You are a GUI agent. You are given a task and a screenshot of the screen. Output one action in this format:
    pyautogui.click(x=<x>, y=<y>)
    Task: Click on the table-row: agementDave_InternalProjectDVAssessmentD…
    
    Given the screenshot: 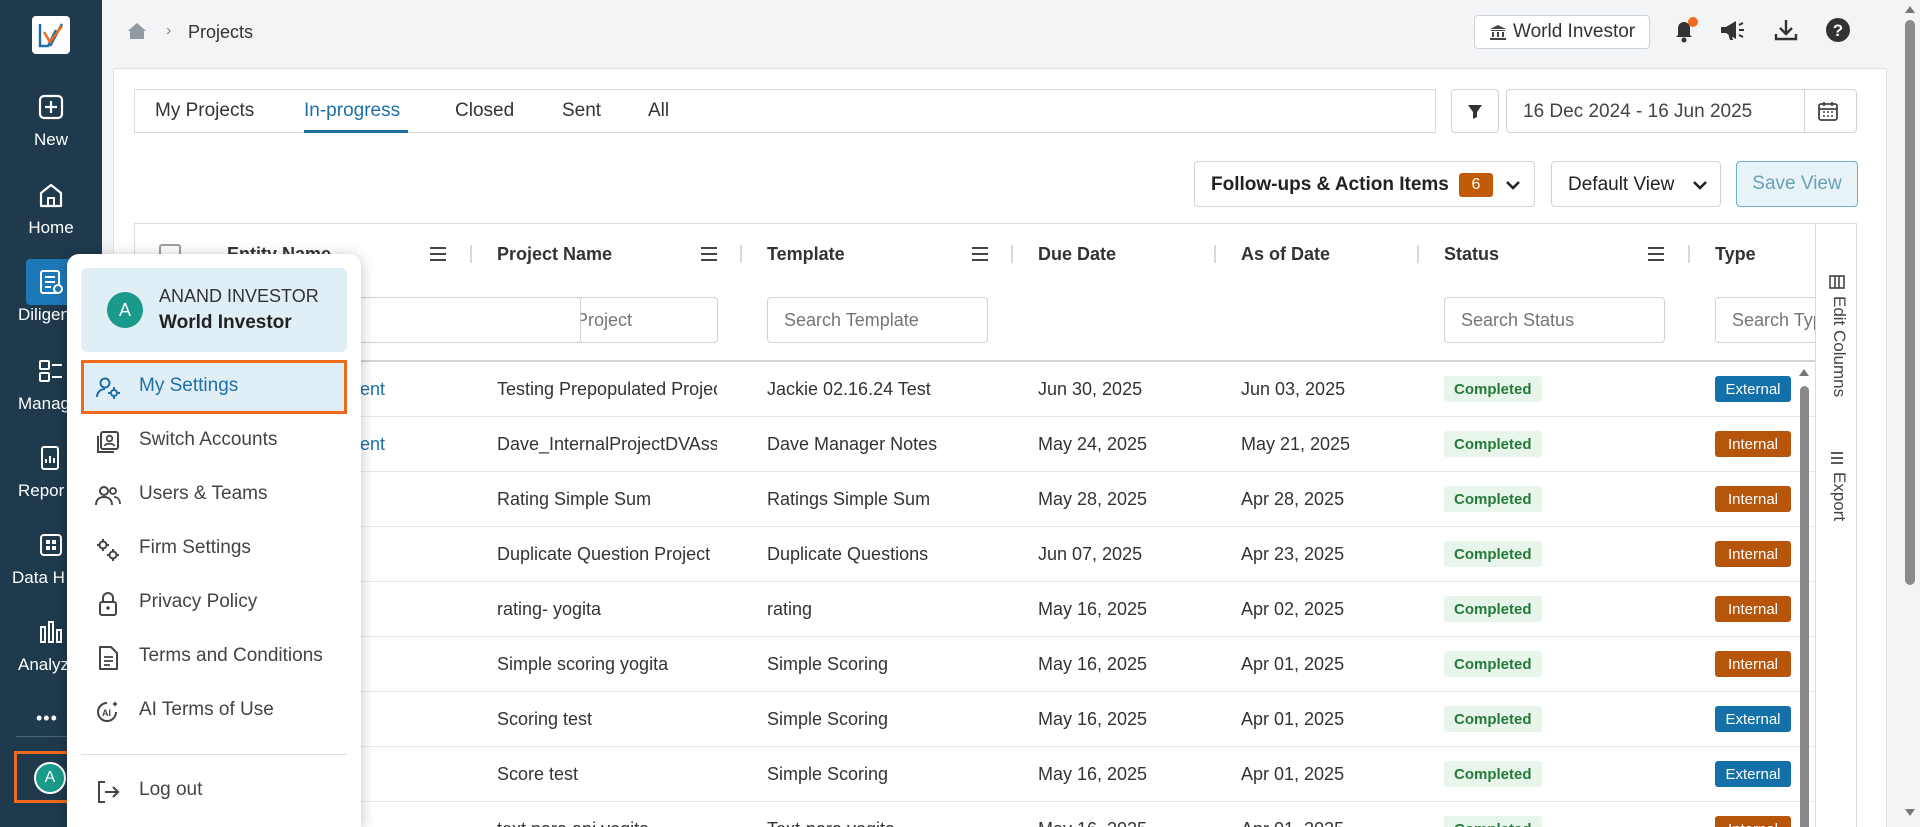 What is the action you would take?
    pyautogui.click(x=975, y=444)
    